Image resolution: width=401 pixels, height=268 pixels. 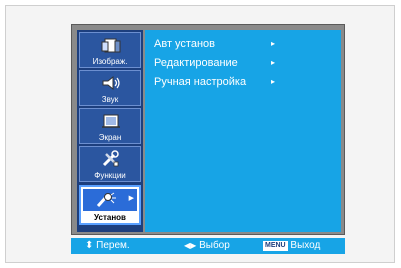 I want to click on setup-icon, so click(x=106, y=200).